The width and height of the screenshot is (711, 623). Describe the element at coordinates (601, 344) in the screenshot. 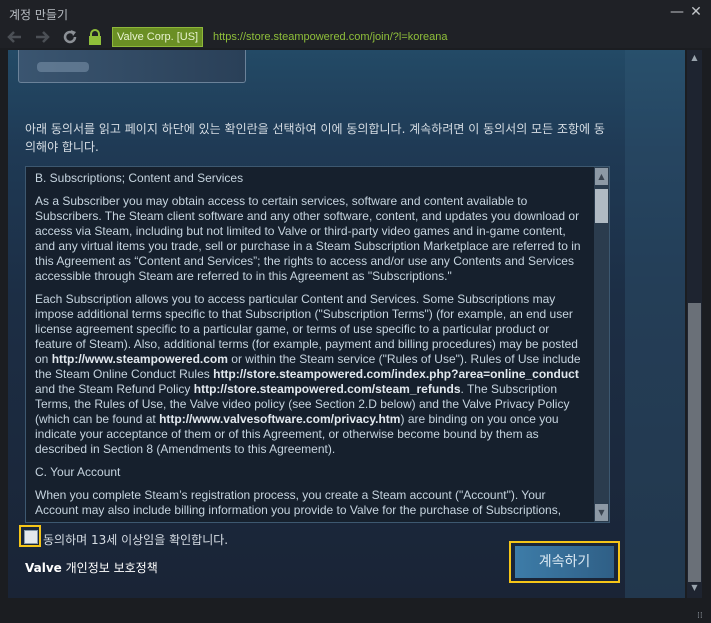

I see `agreement-scrollbar: ▲ ▼` at that location.